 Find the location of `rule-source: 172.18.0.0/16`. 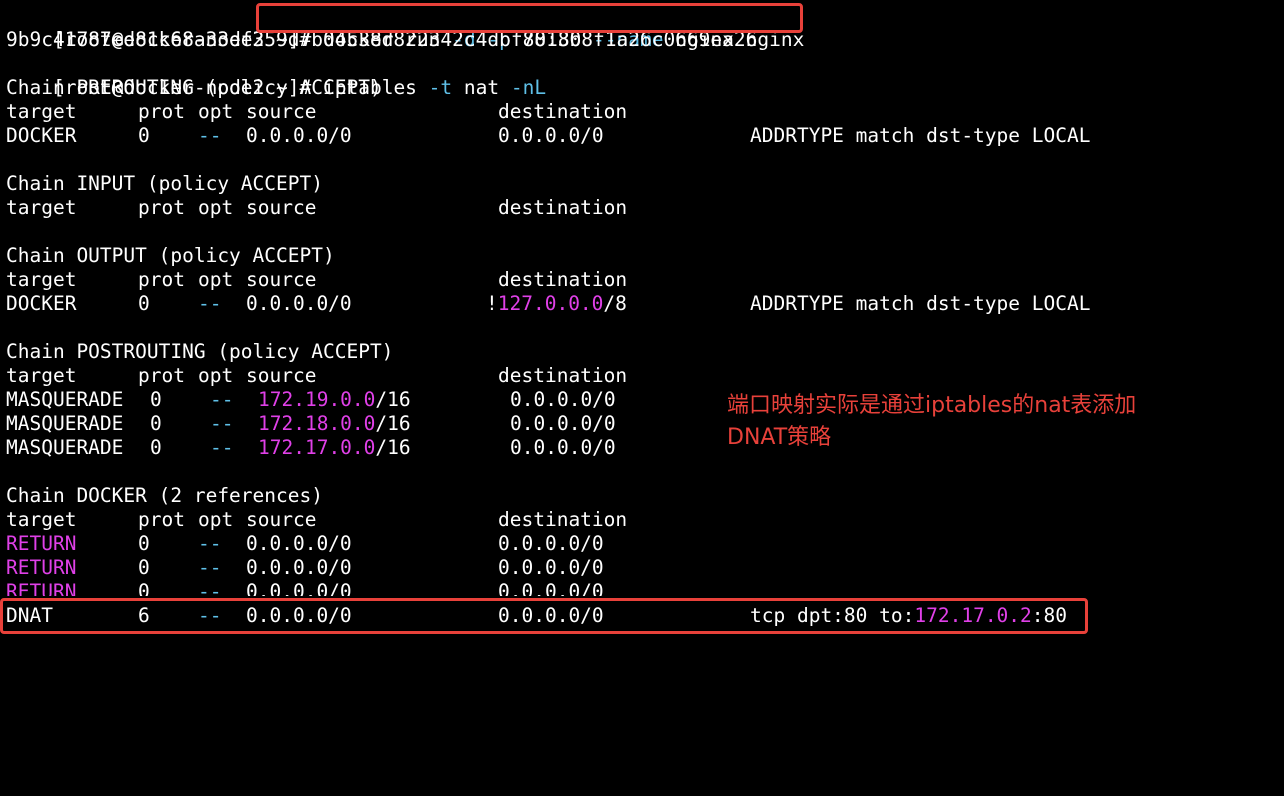

rule-source: 172.18.0.0/16 is located at coordinates (334, 424).